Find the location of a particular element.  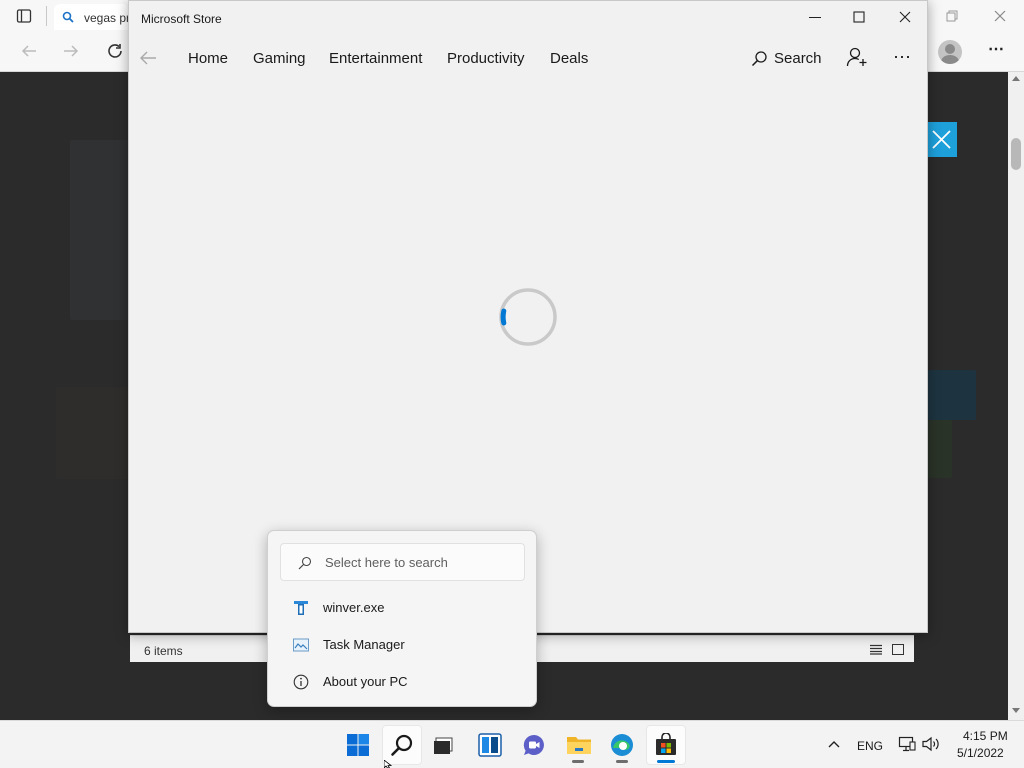

edge-icon is located at coordinates (622, 745).